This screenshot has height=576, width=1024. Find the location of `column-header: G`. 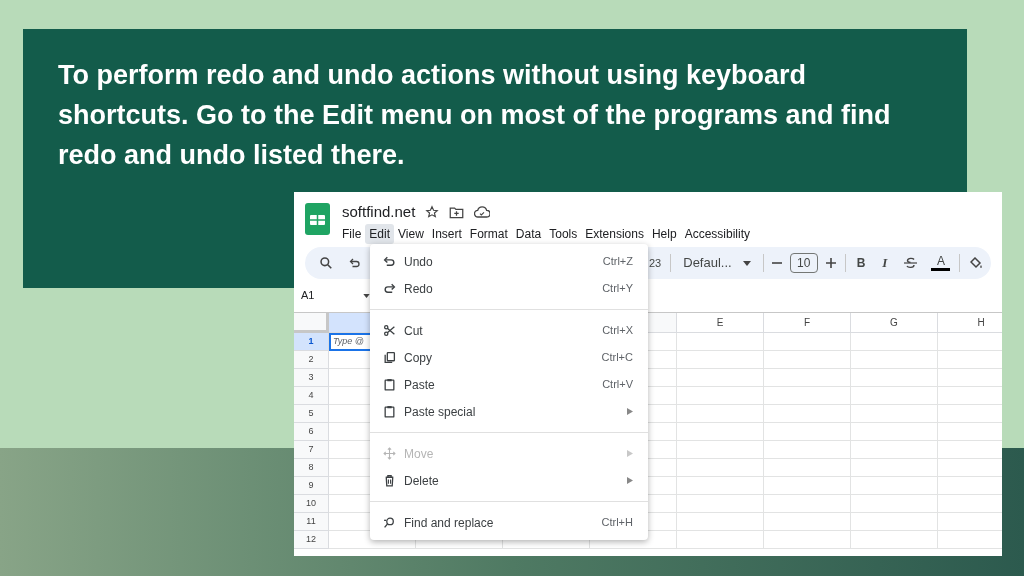

column-header: G is located at coordinates (894, 323).